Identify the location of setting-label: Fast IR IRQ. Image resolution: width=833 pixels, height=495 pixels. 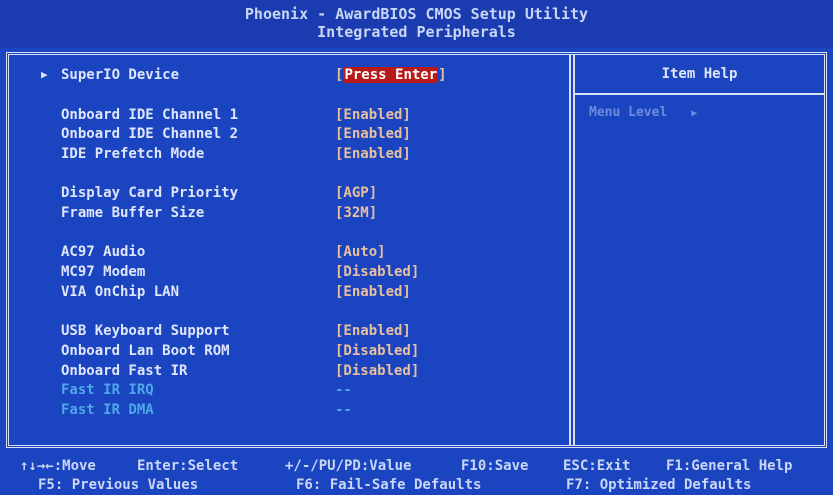
(107, 390).